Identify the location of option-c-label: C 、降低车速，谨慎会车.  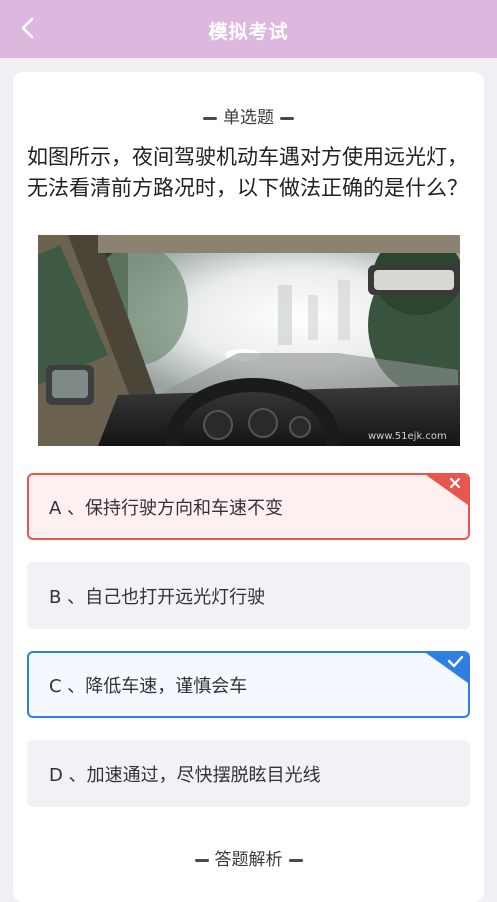
(148, 686).